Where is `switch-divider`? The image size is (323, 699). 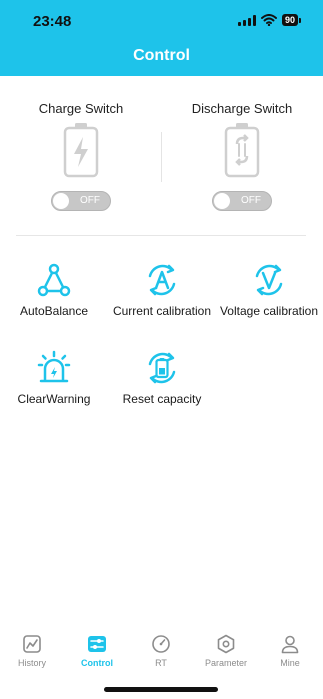
switch-divider is located at coordinates (161, 157).